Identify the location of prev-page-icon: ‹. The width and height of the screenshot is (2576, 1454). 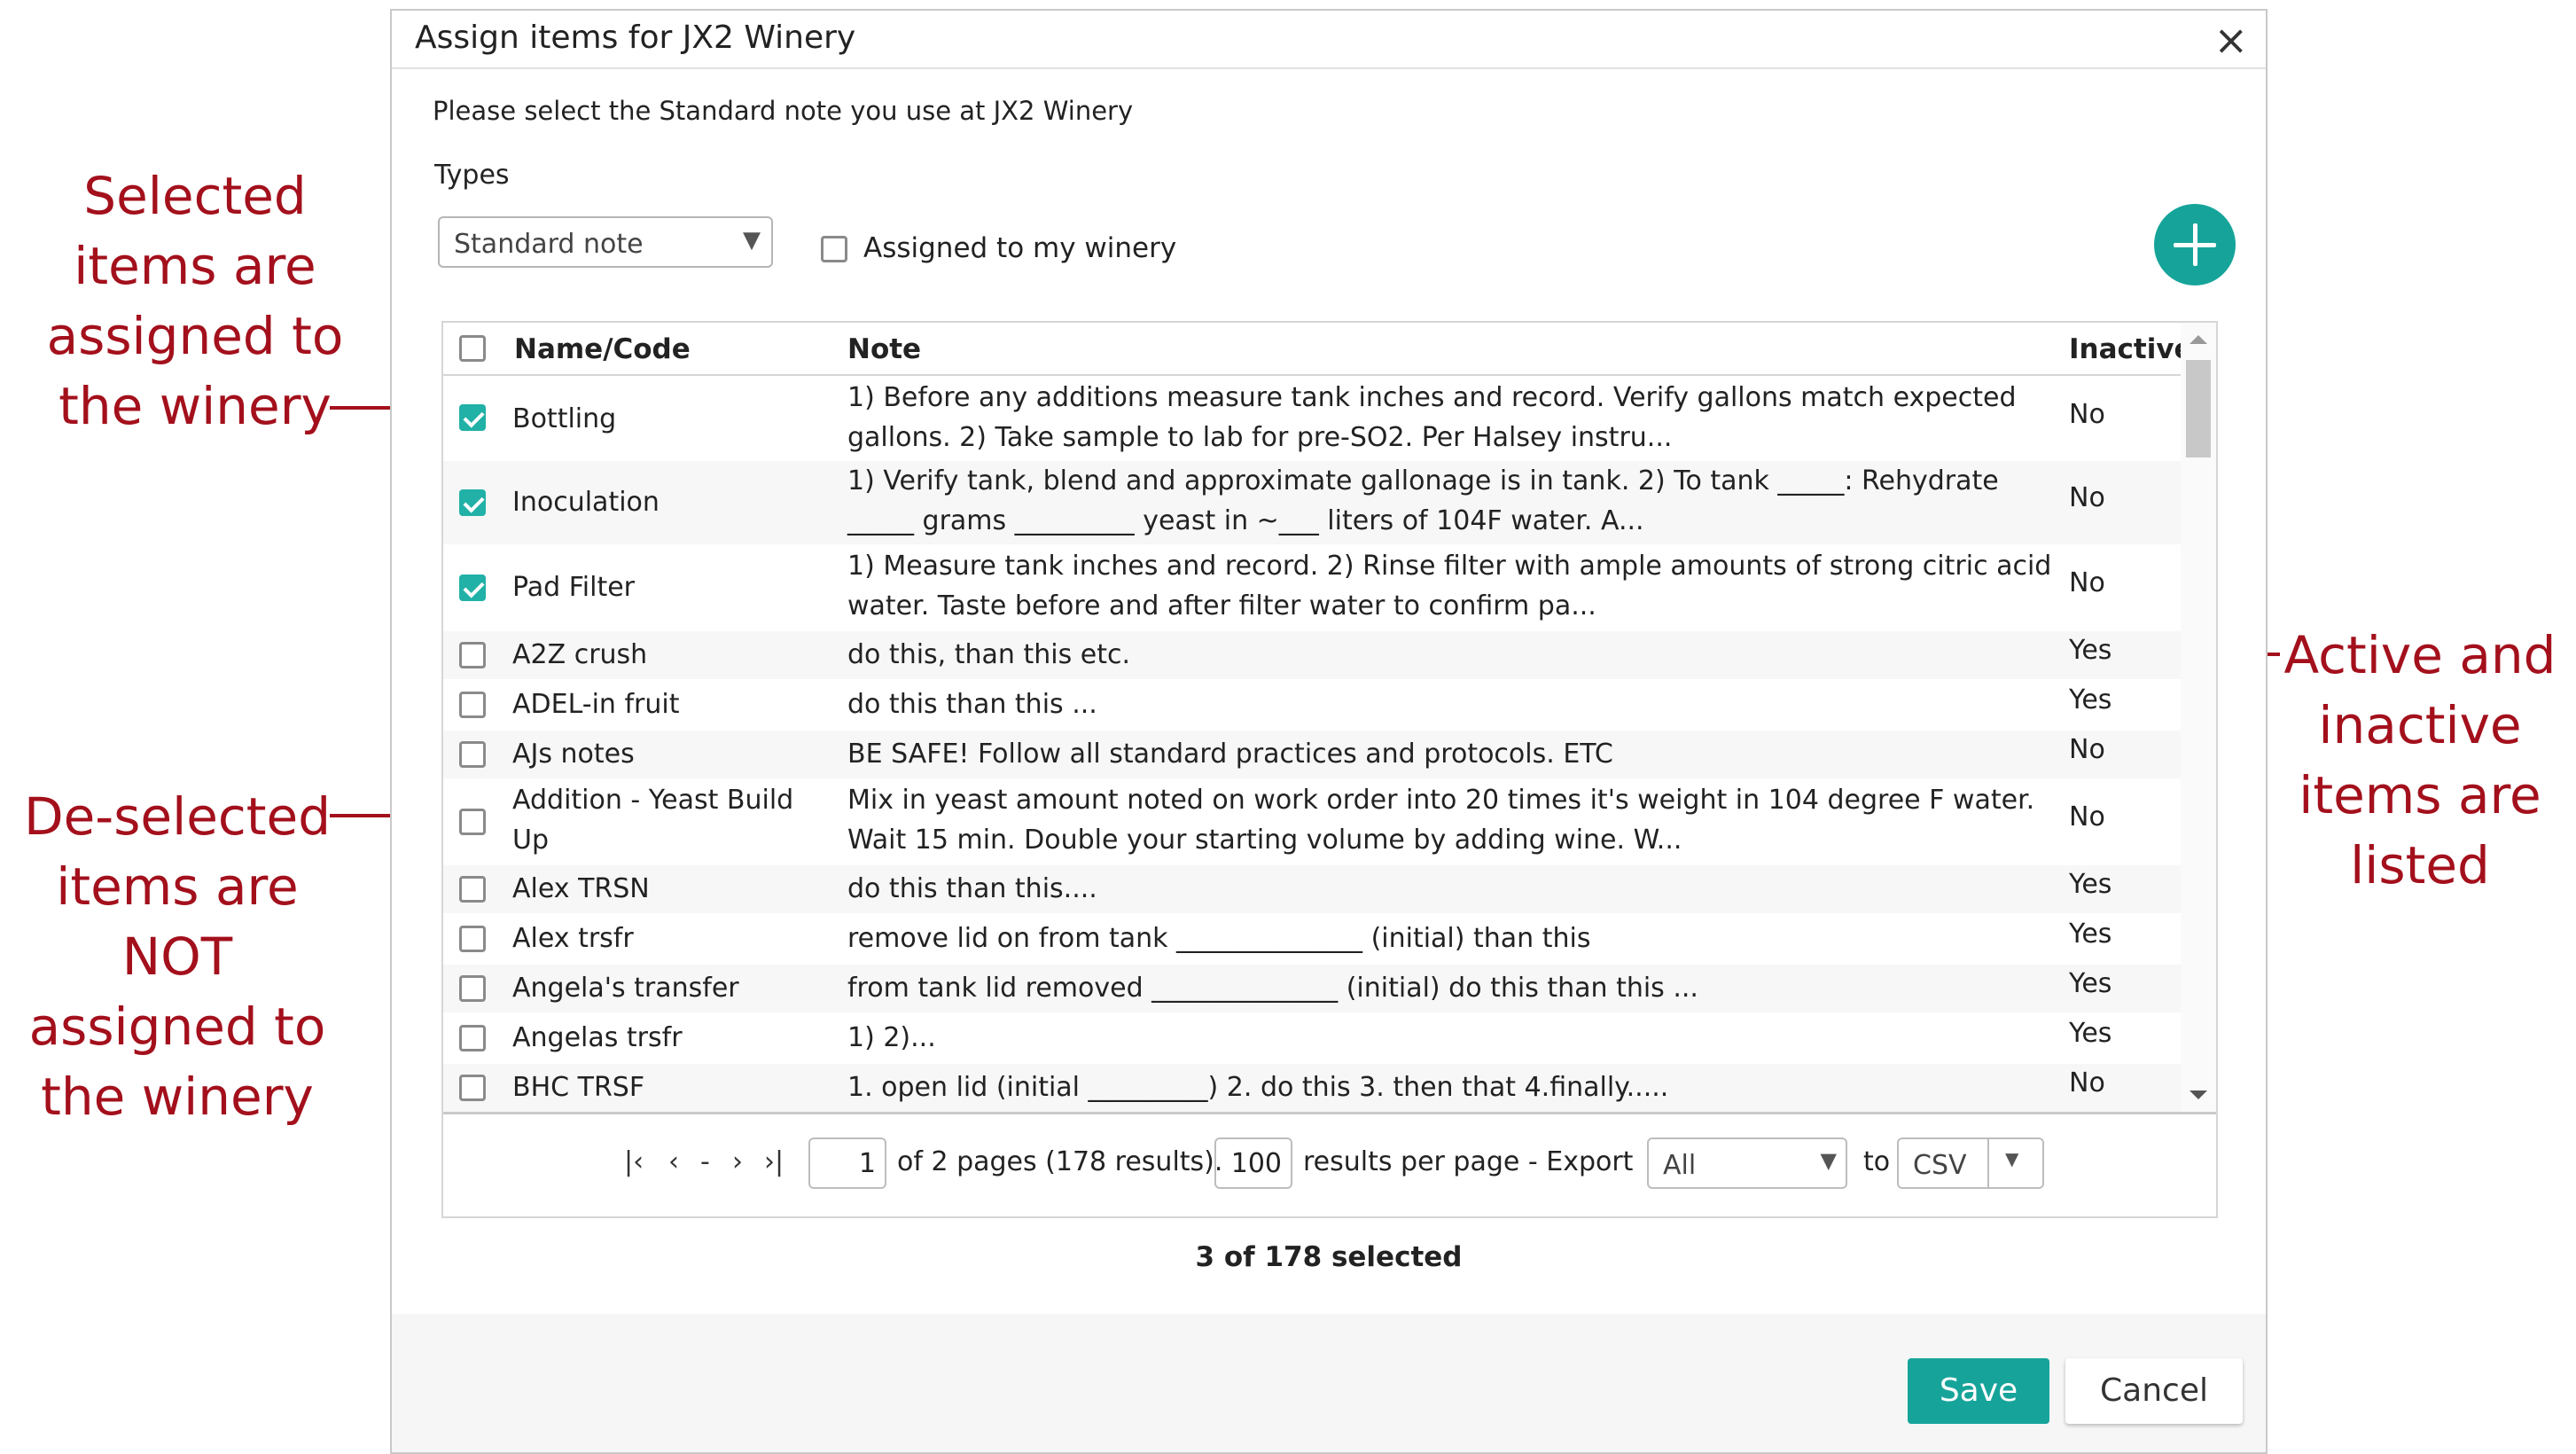
(673, 1161).